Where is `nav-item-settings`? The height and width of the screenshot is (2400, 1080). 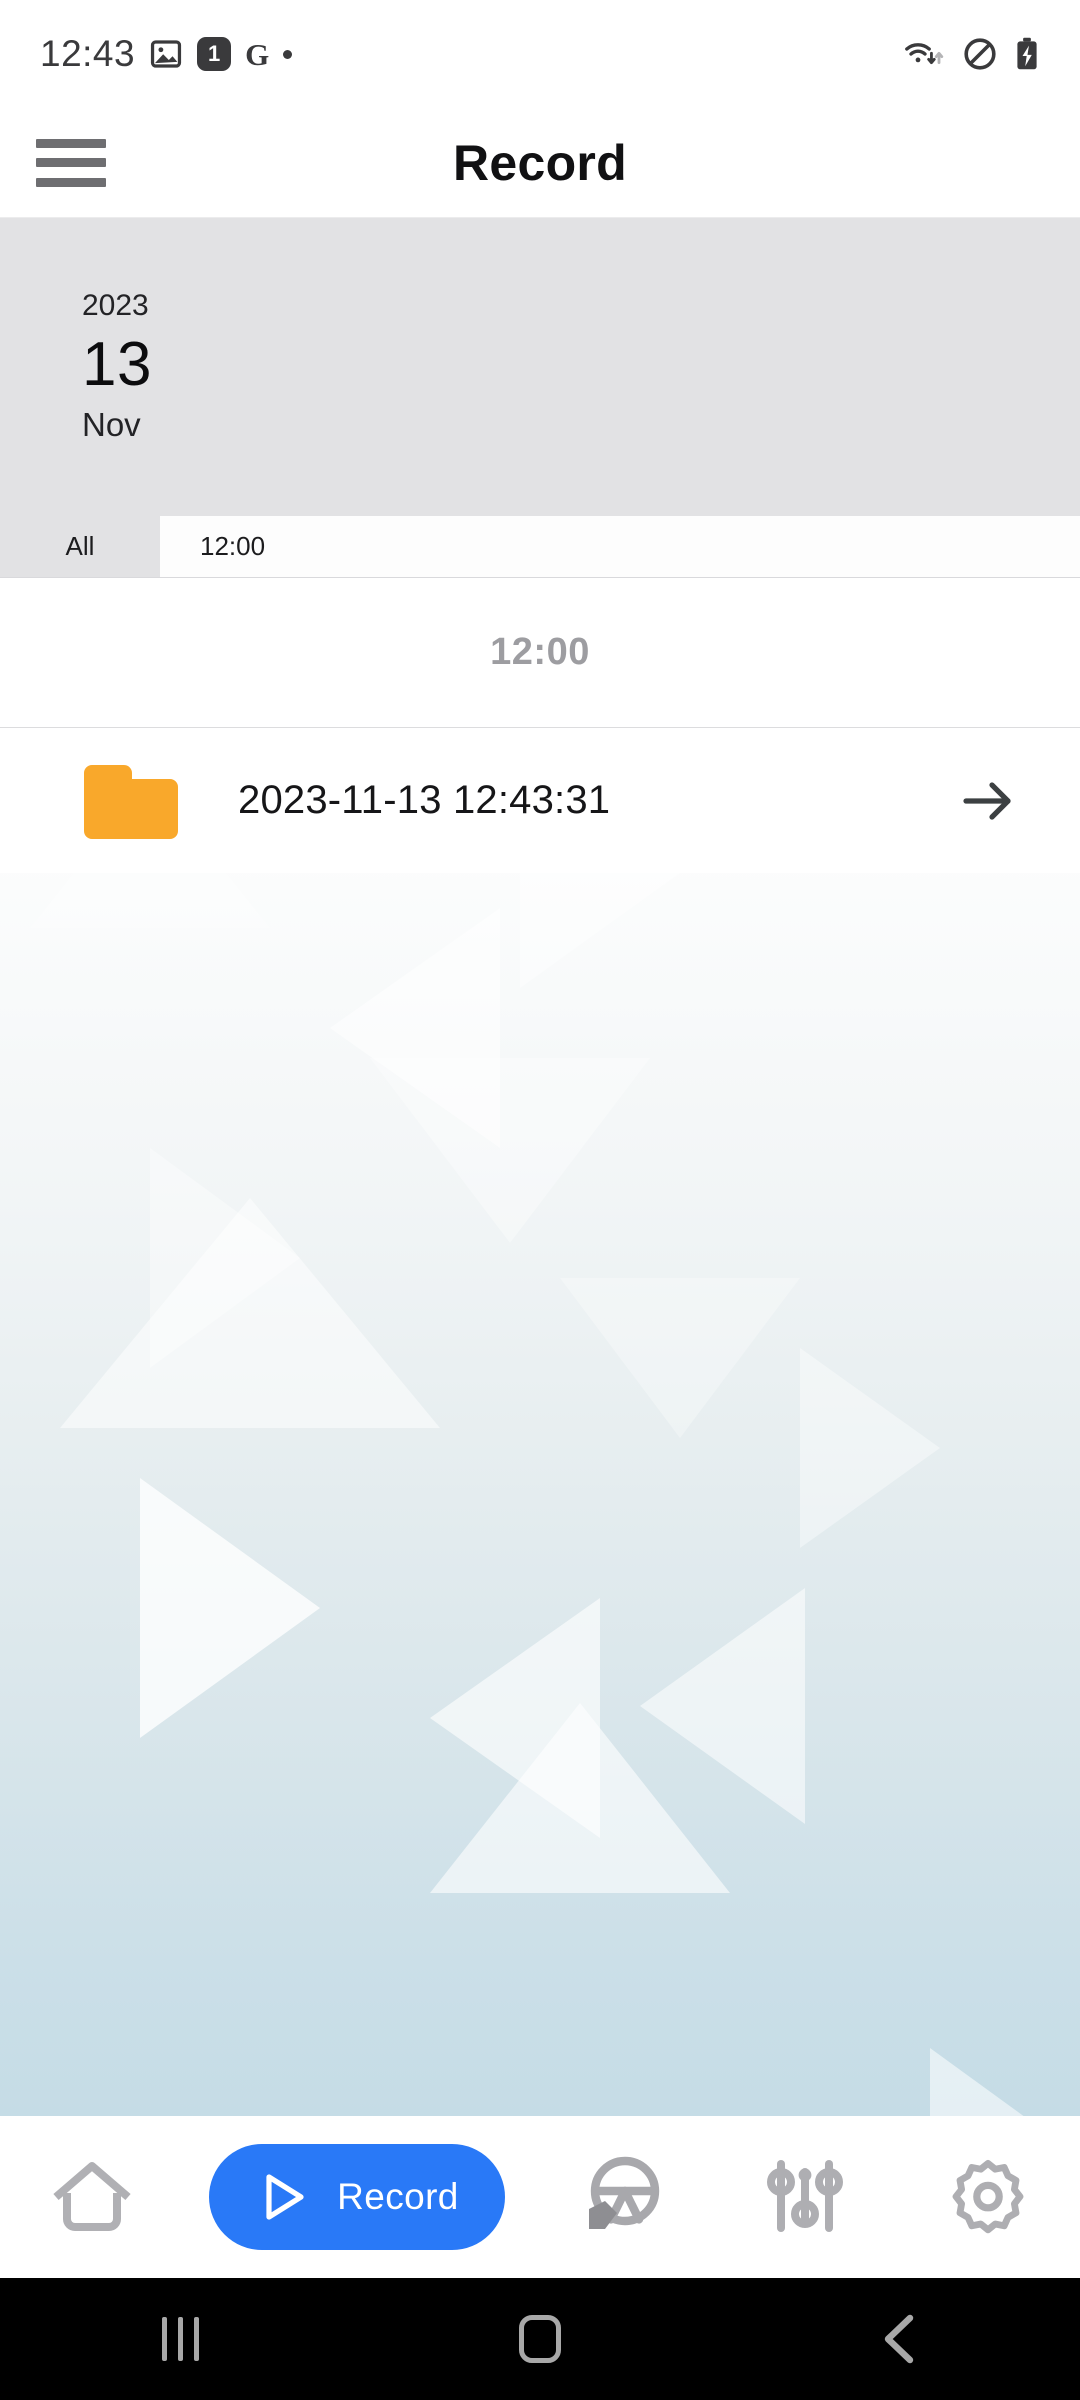 nav-item-settings is located at coordinates (988, 2197).